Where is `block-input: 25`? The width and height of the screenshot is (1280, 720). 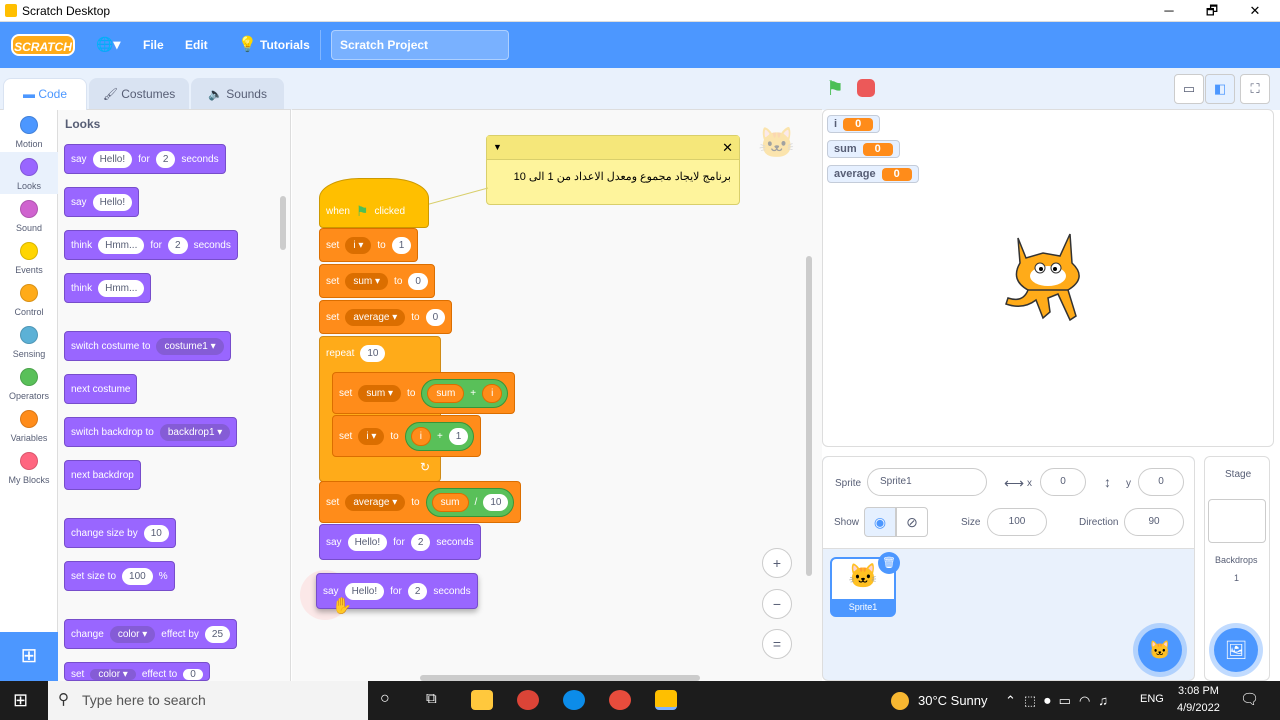
block-input: 25 is located at coordinates (217, 634).